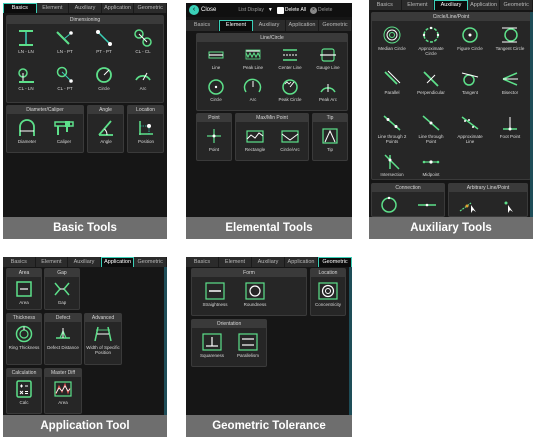 Image resolution: width=538 pixels, height=442 pixels. What do you see at coordinates (270, 10) in the screenshot?
I see `chevron-down-icon: ▼` at bounding box center [270, 10].